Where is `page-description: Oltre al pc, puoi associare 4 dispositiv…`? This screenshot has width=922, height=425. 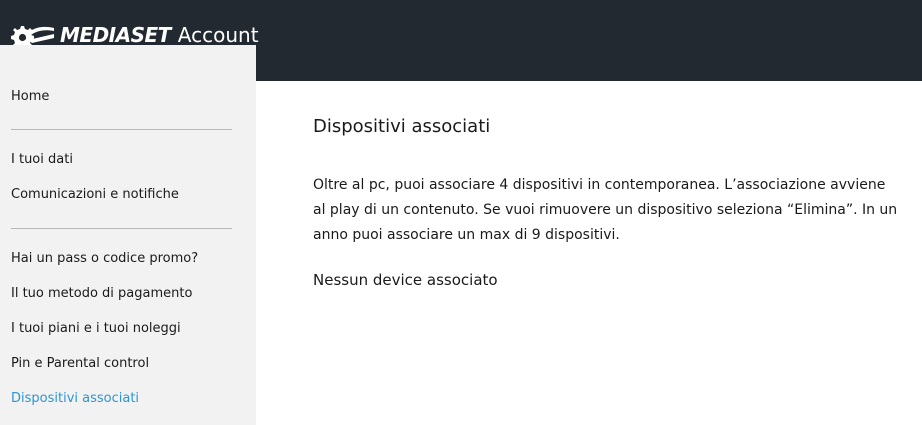 page-description: Oltre al pc, puoi associare 4 dispositiv… is located at coordinates (605, 210).